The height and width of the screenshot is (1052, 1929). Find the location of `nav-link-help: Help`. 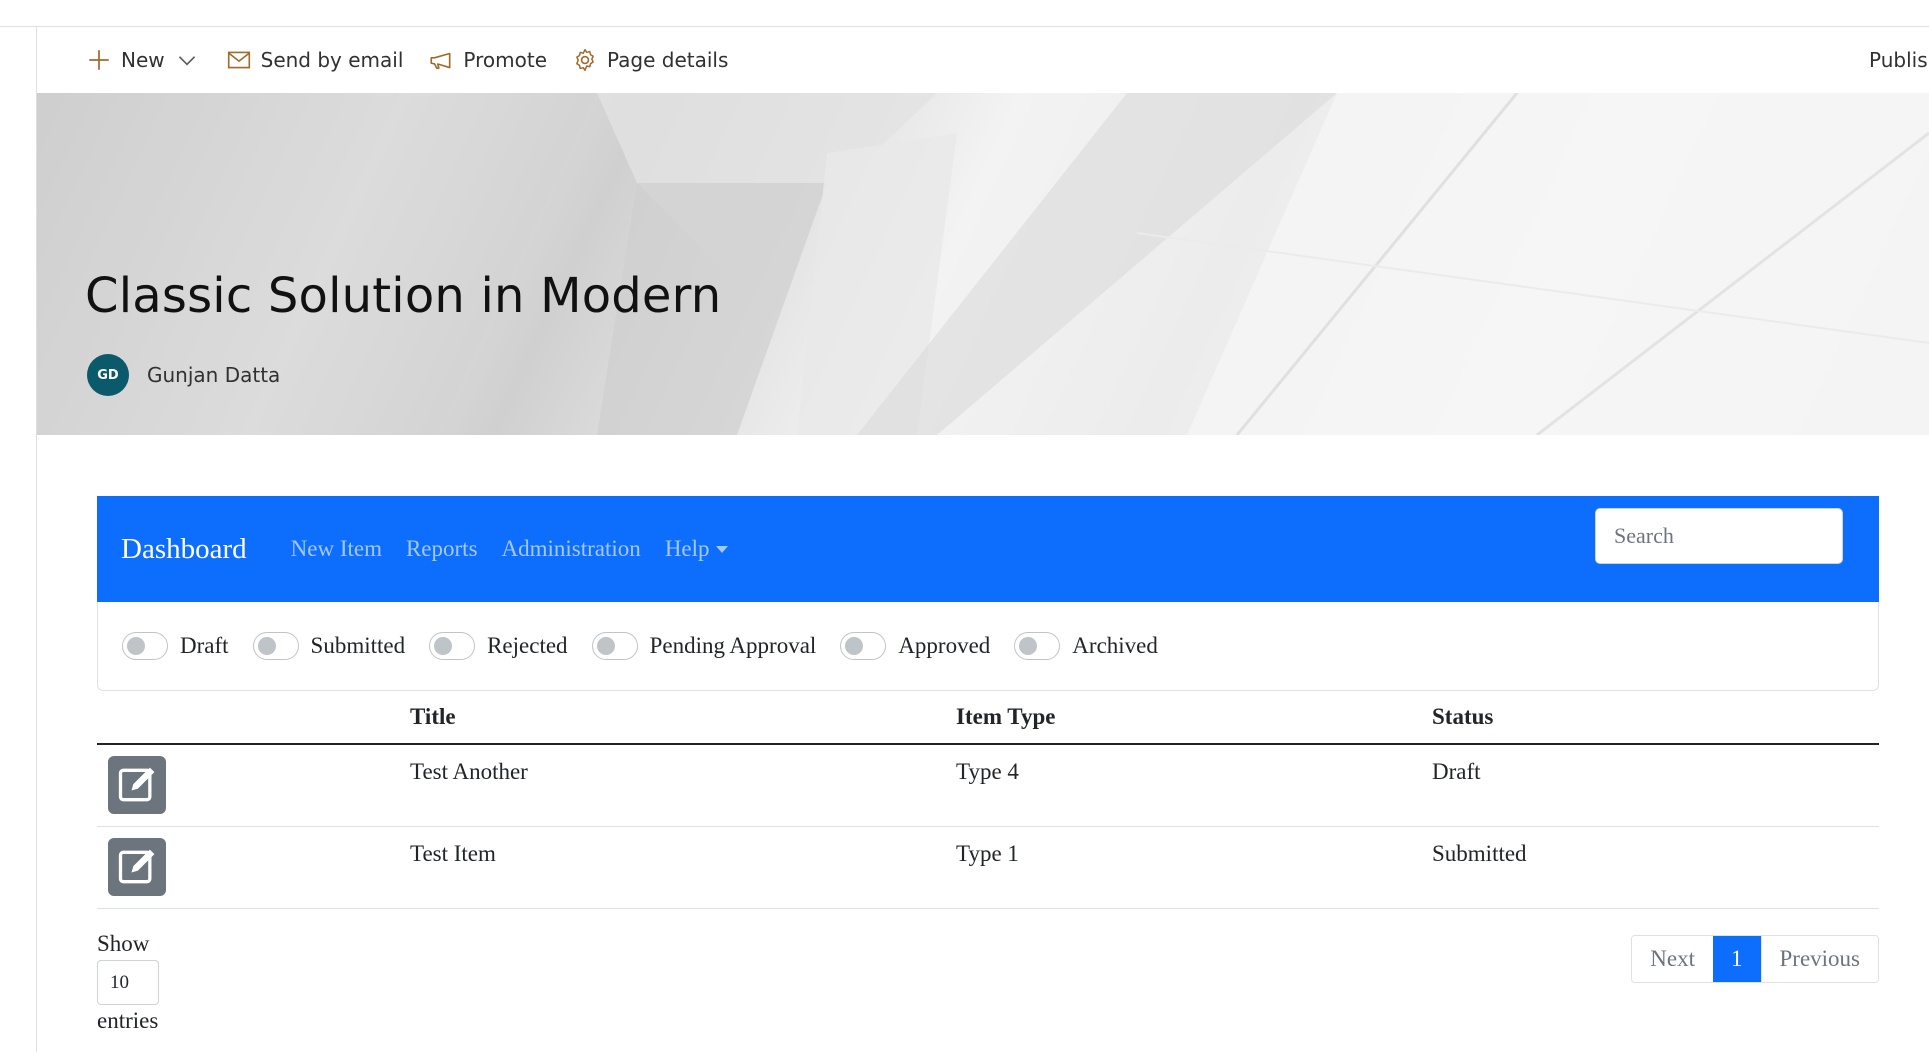

nav-link-help: Help is located at coordinates (687, 548).